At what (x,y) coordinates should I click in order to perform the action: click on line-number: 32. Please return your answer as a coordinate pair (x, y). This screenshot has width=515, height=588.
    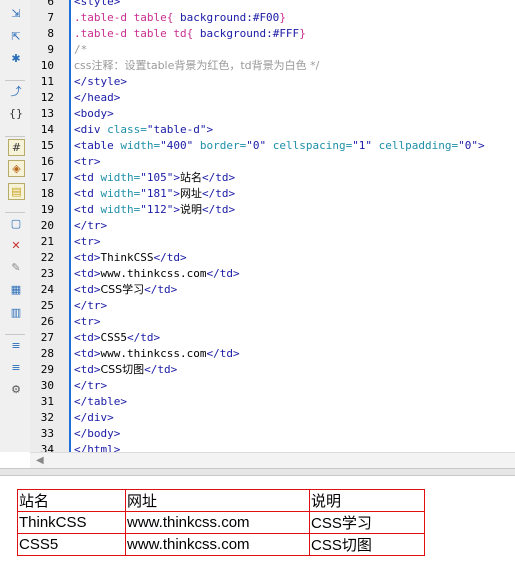
    Looking at the image, I should click on (47, 417).